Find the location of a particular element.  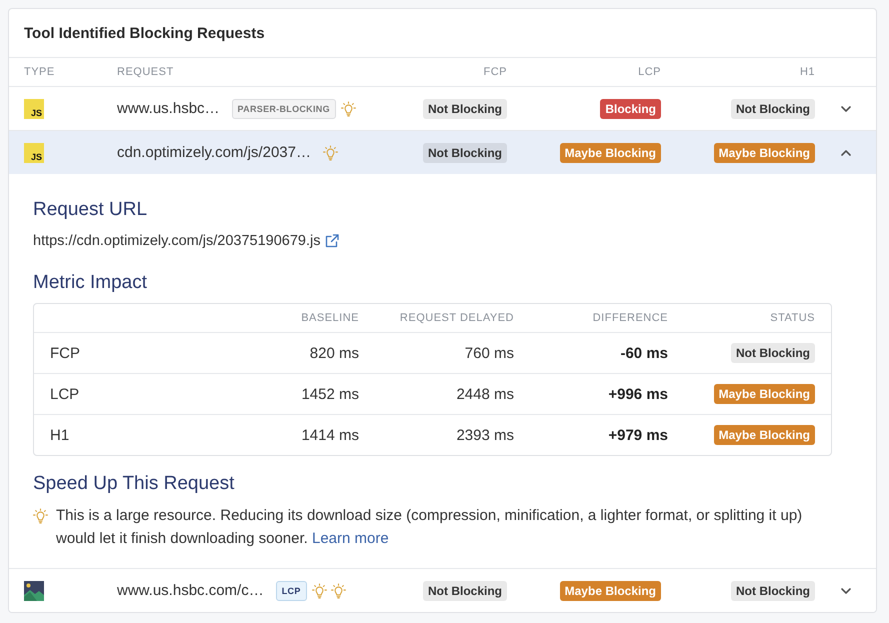

column-header: LCP is located at coordinates (649, 72).